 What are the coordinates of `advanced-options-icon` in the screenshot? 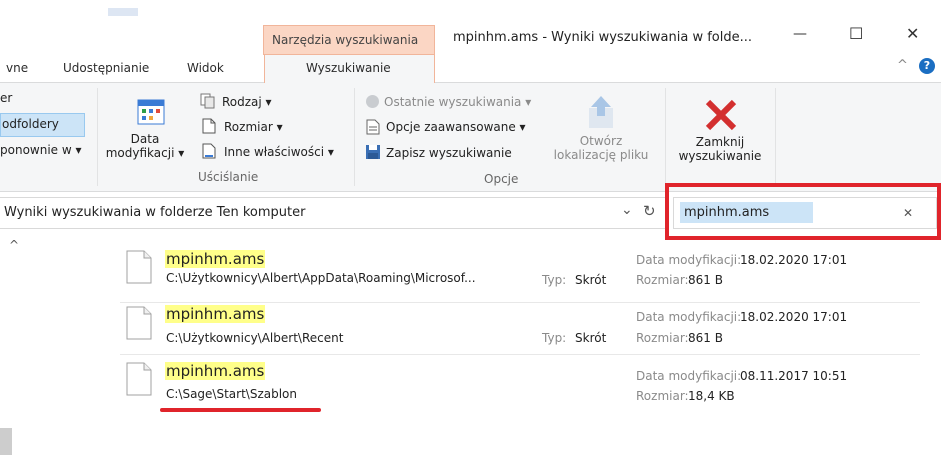 It's located at (373, 127).